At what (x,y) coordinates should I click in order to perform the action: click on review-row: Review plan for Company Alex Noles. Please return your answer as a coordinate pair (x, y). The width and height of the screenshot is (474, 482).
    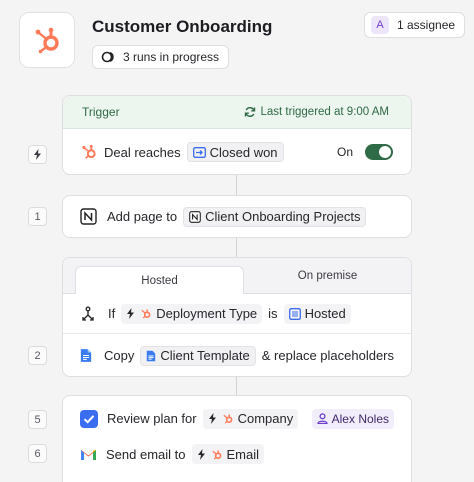
    Looking at the image, I should click on (237, 418).